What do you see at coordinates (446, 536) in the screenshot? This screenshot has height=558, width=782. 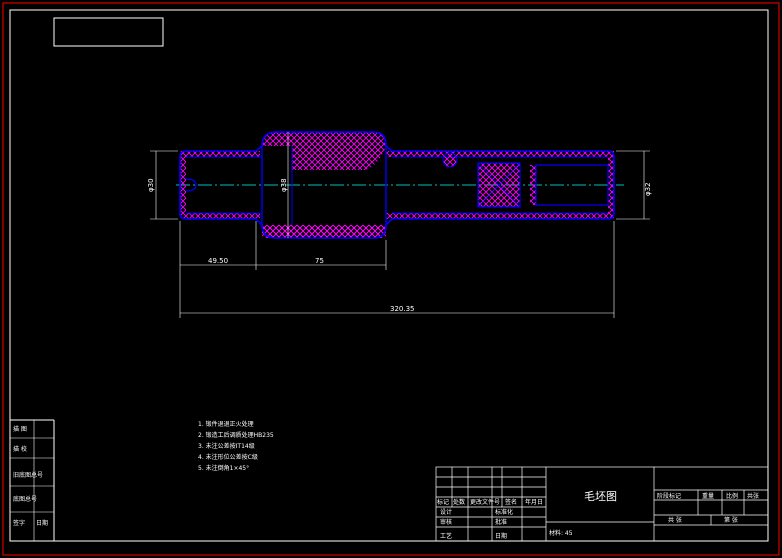 I see `tb-process: 工艺` at bounding box center [446, 536].